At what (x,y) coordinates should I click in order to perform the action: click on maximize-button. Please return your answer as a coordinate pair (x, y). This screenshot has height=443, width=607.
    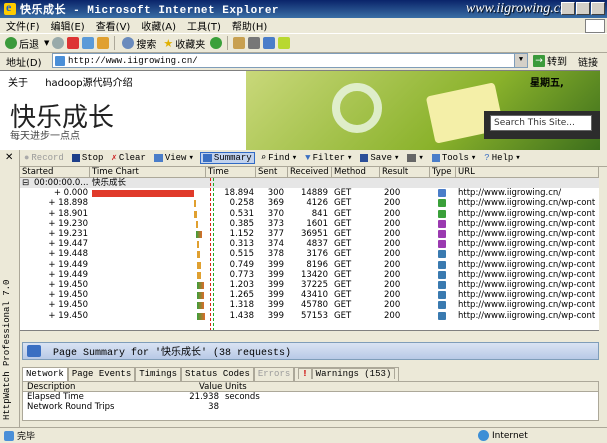
    Looking at the image, I should click on (583, 8).